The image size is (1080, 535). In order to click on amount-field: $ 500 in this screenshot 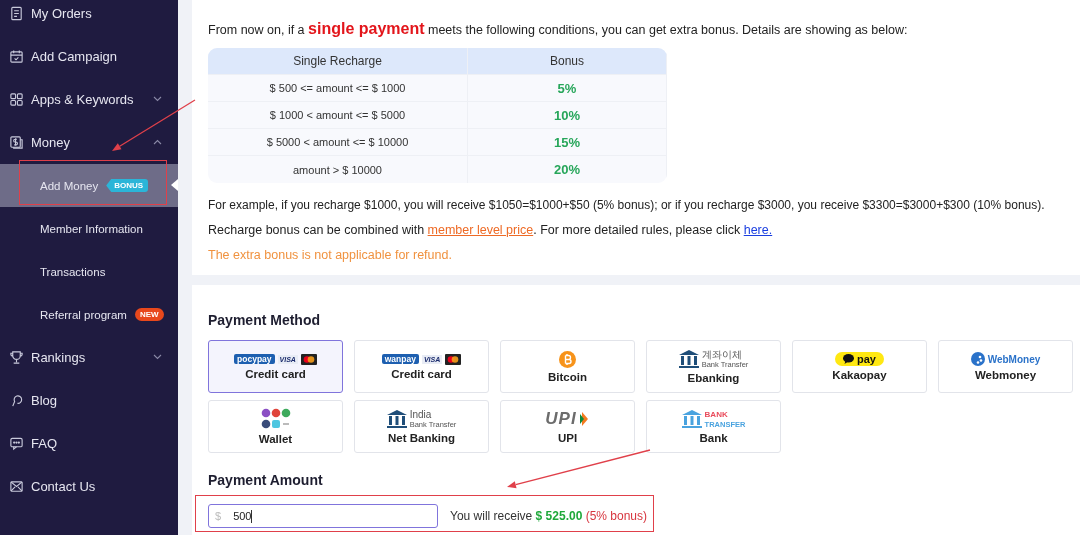, I will do `click(323, 516)`.